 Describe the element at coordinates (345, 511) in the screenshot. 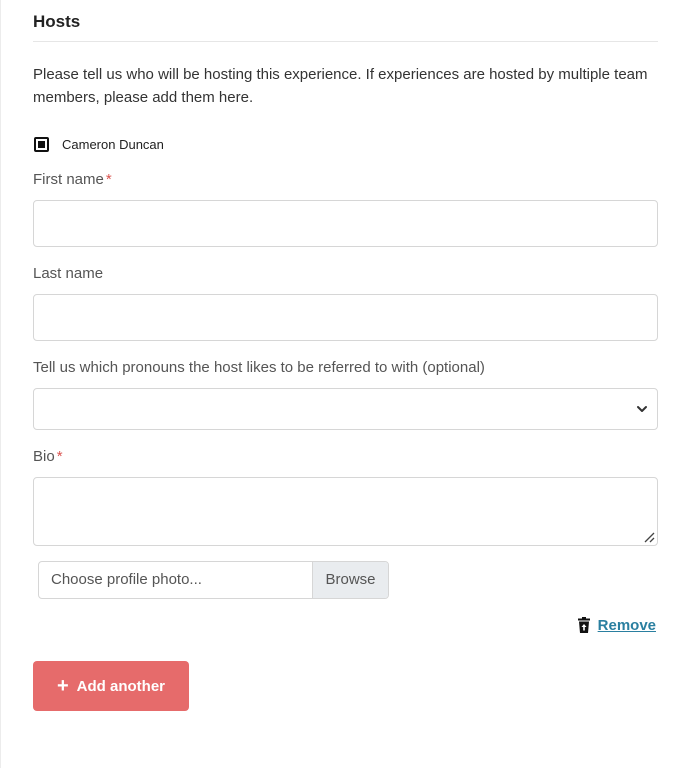

I see `bio-textarea` at that location.